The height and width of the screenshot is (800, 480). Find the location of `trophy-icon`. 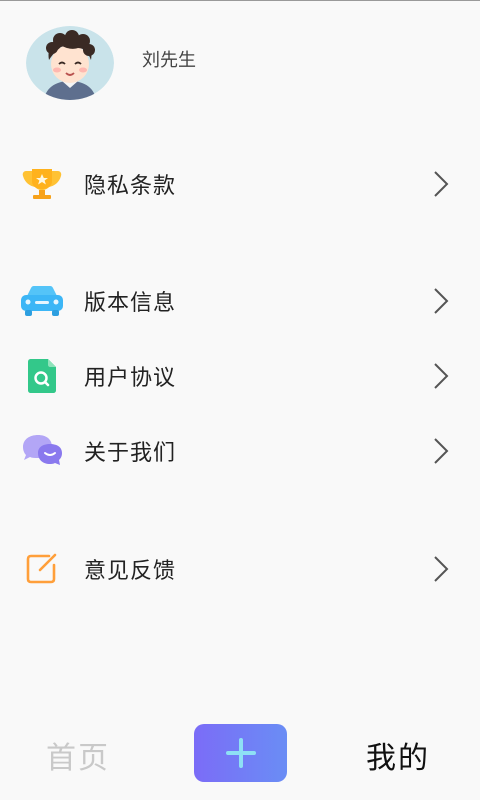

trophy-icon is located at coordinates (42, 184).